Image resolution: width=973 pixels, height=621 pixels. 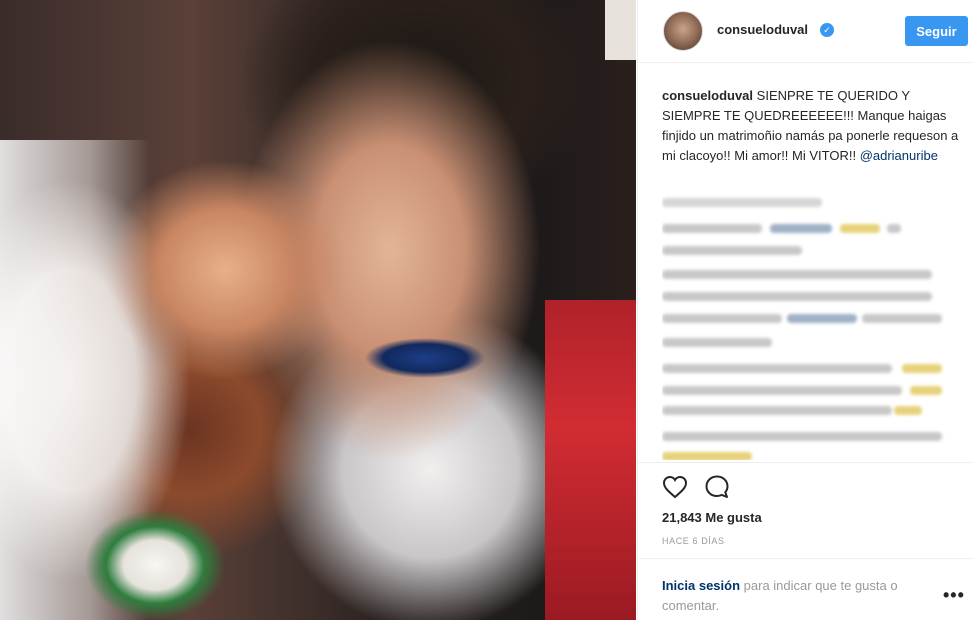 What do you see at coordinates (762, 29) in the screenshot?
I see `username-link: consueloduval` at bounding box center [762, 29].